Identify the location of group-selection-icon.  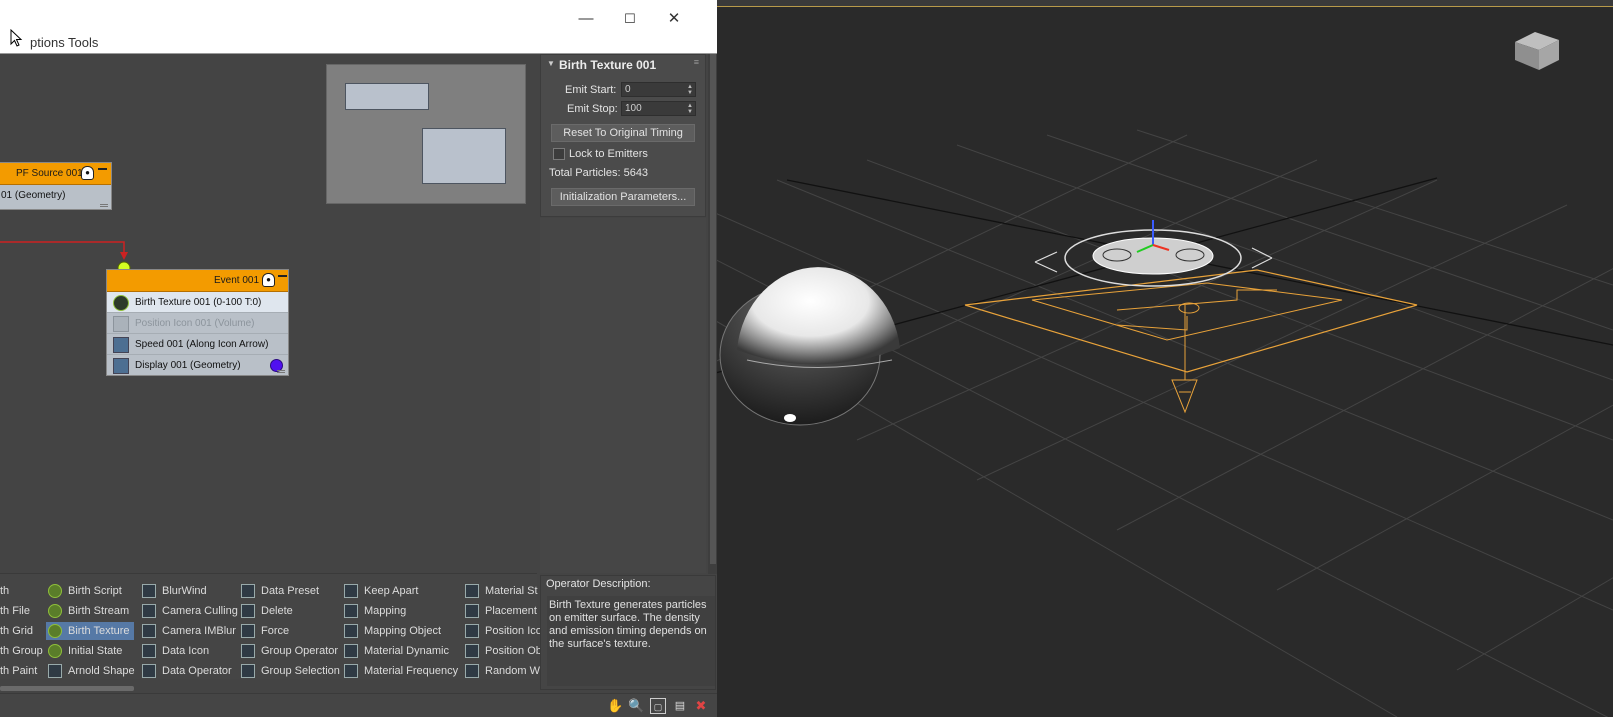
(248, 671).